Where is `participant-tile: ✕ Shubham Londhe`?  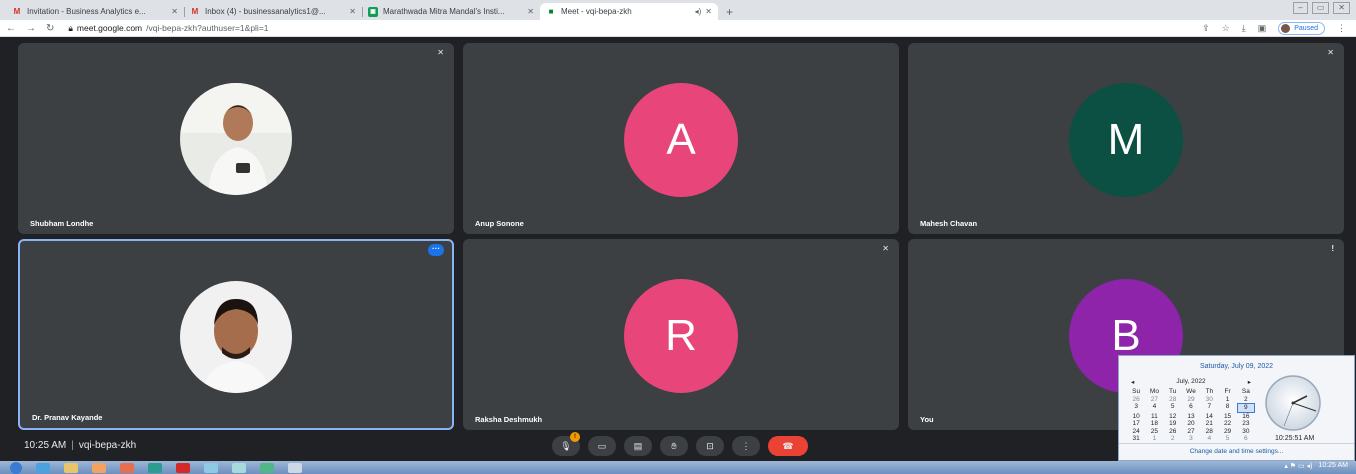 participant-tile: ✕ Shubham Londhe is located at coordinates (236, 138).